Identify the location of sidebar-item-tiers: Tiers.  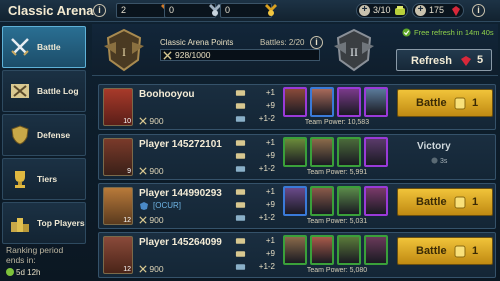
(44, 179).